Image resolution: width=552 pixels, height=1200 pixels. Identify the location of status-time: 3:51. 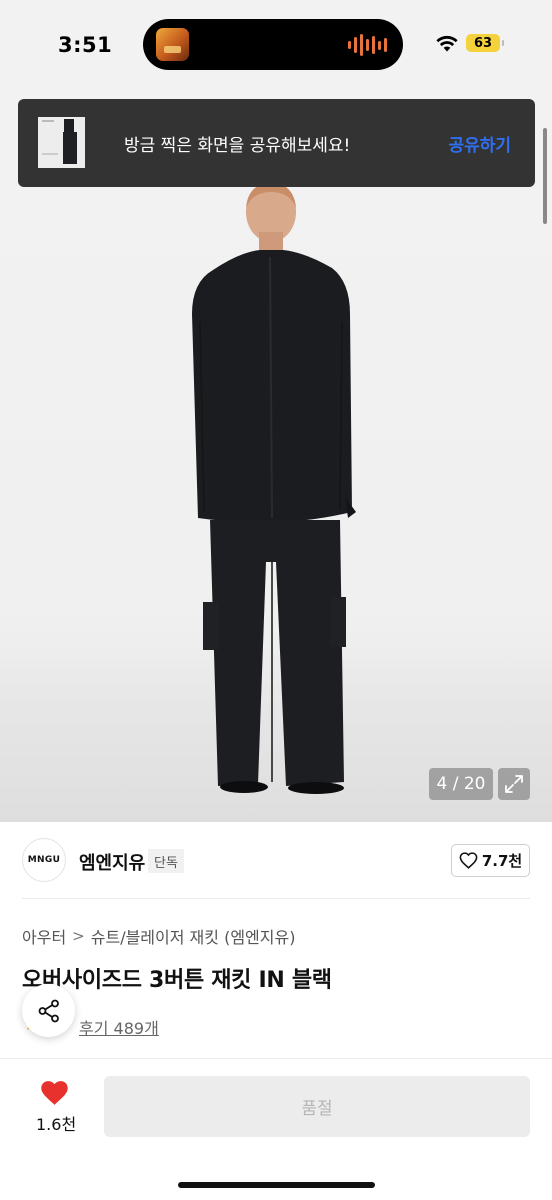
(85, 45).